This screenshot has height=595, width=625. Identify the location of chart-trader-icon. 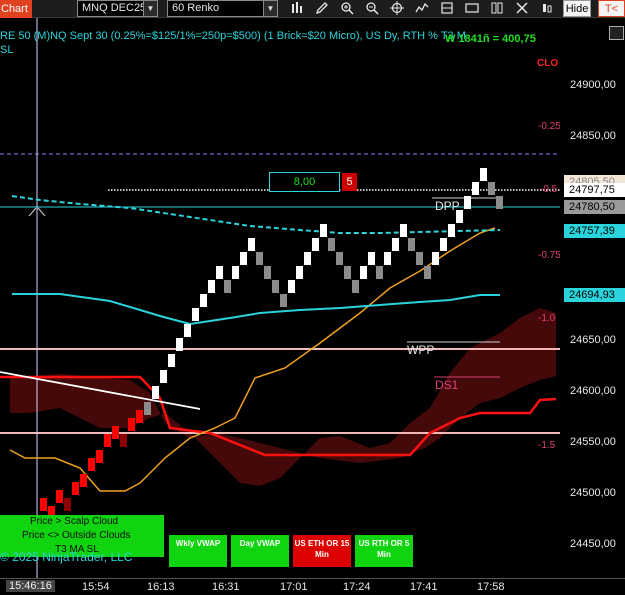
(497, 9).